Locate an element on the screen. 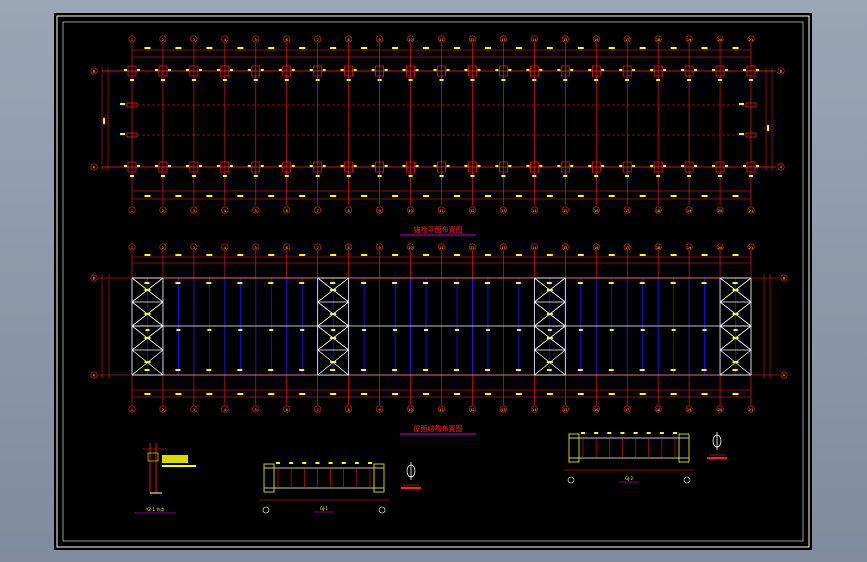 The image size is (867, 562). axis-label-top: 12 is located at coordinates (472, 40).